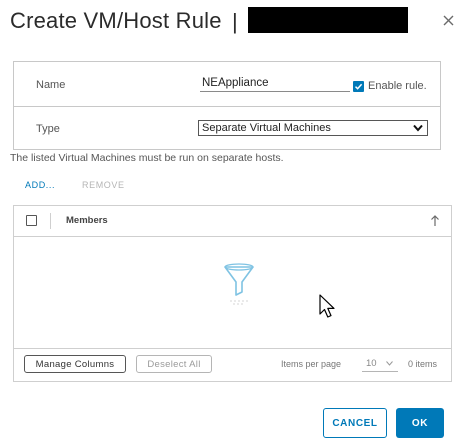  What do you see at coordinates (174, 364) in the screenshot?
I see `deselect-all-button: Deselect All` at bounding box center [174, 364].